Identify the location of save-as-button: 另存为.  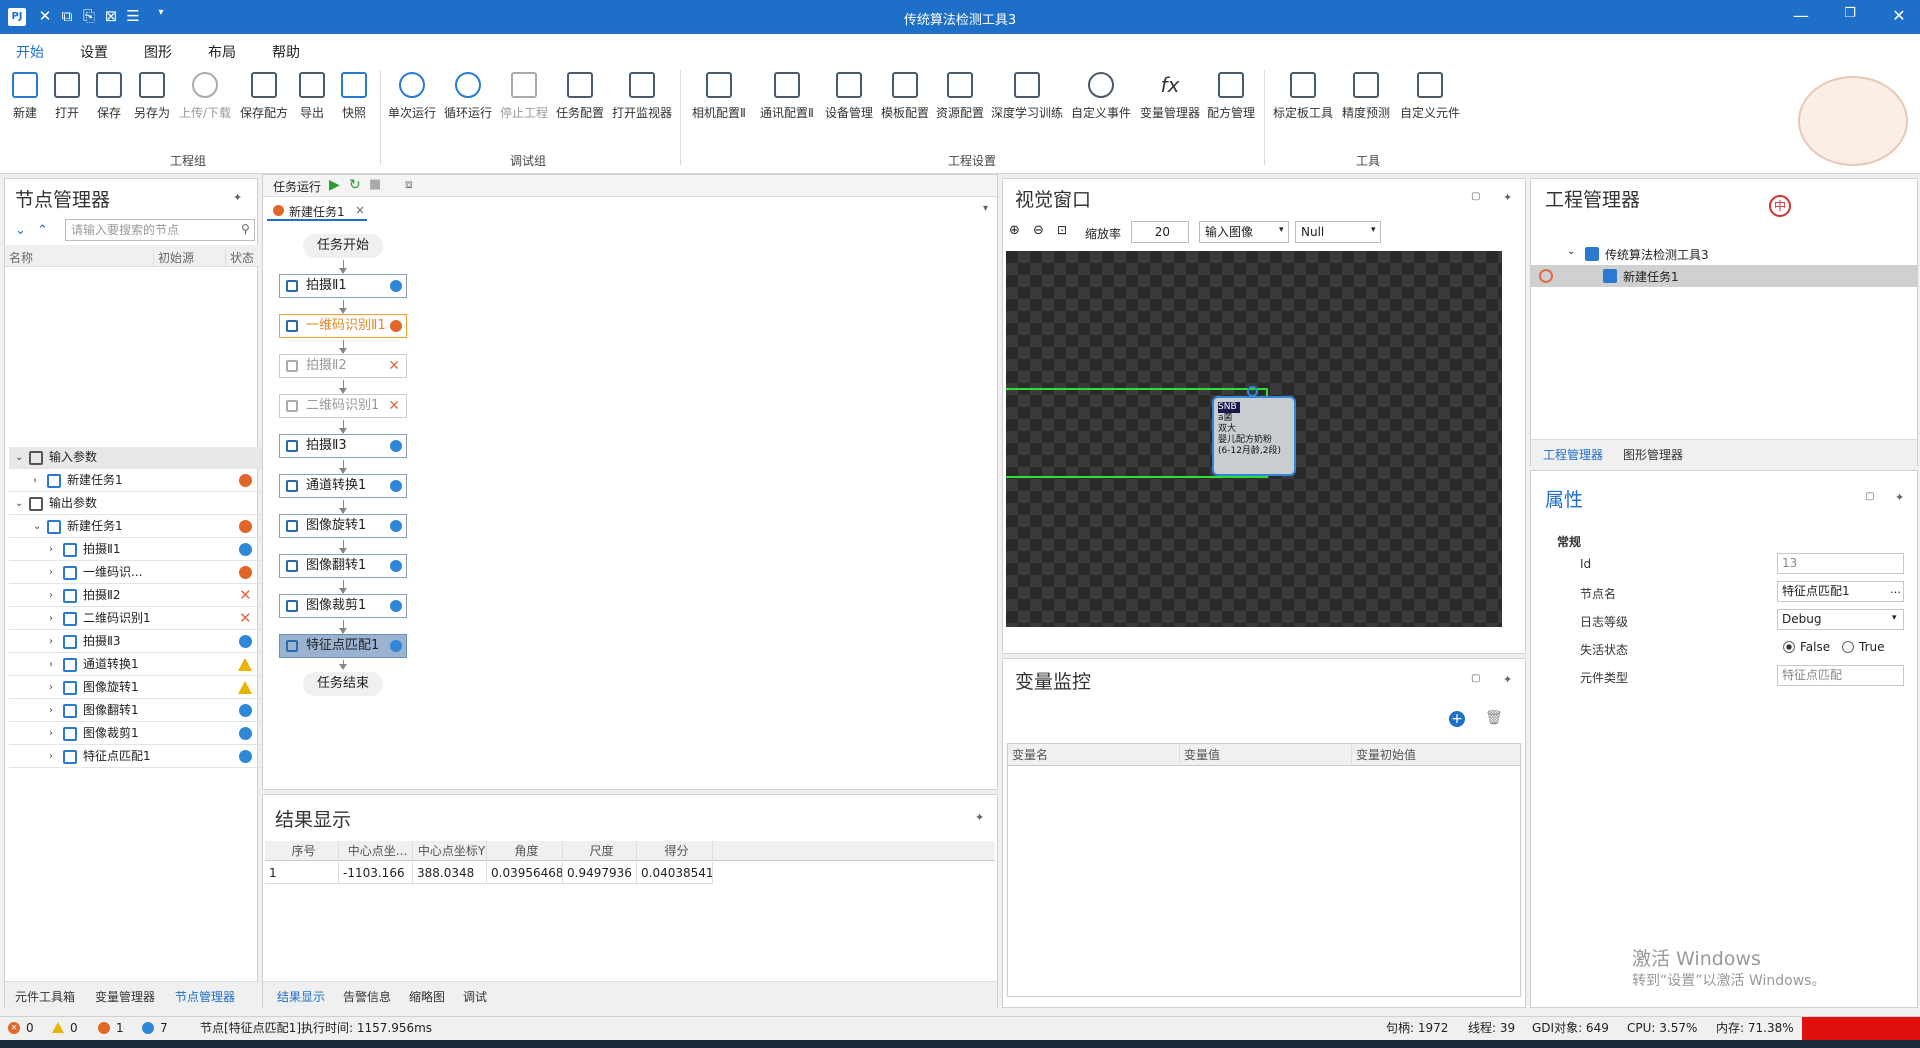
(152, 96).